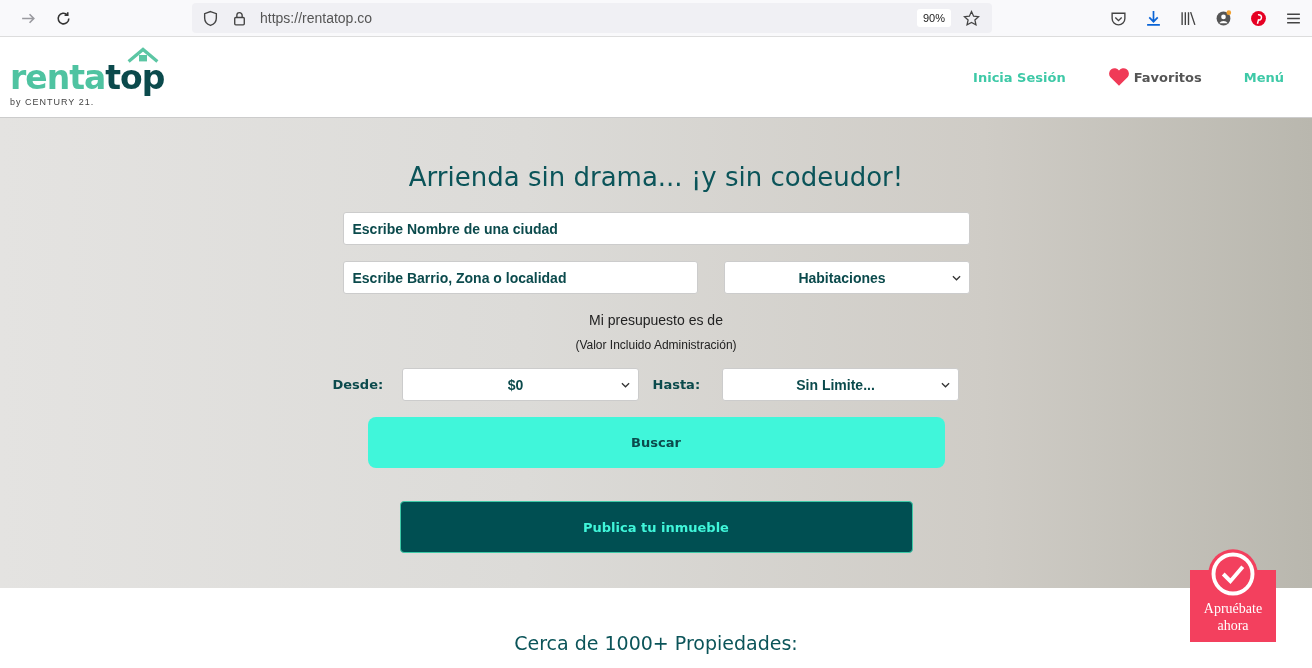  Describe the element at coordinates (317, 18) in the screenshot. I see `url-text: https://rentatop.co` at that location.